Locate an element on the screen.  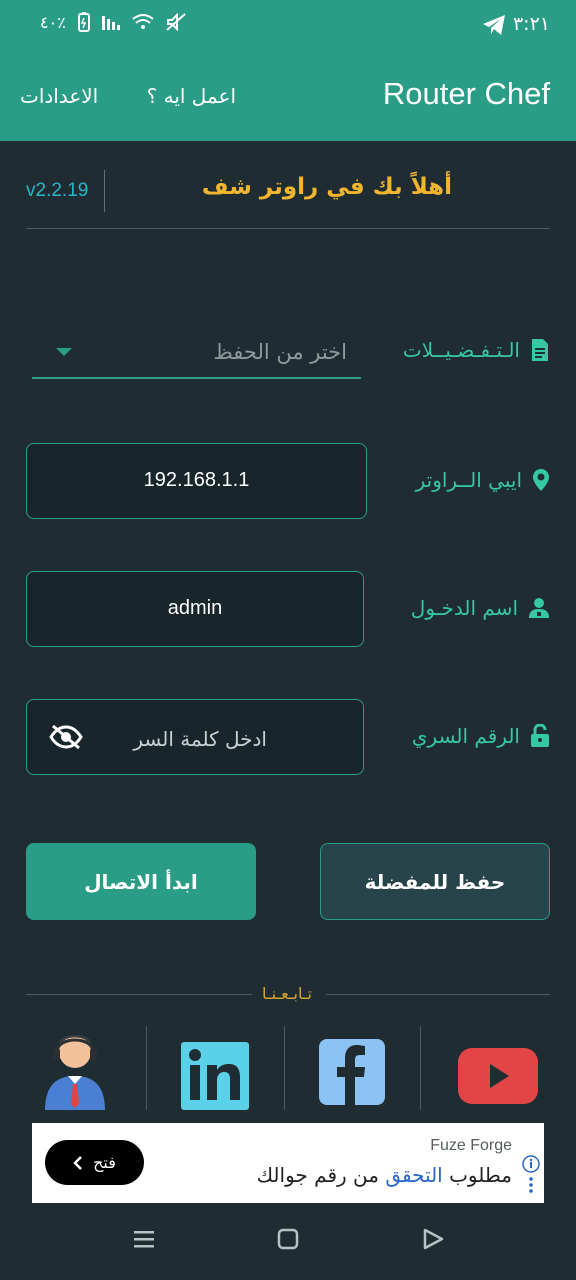
version-label: v2.2.19 is located at coordinates (57, 190).